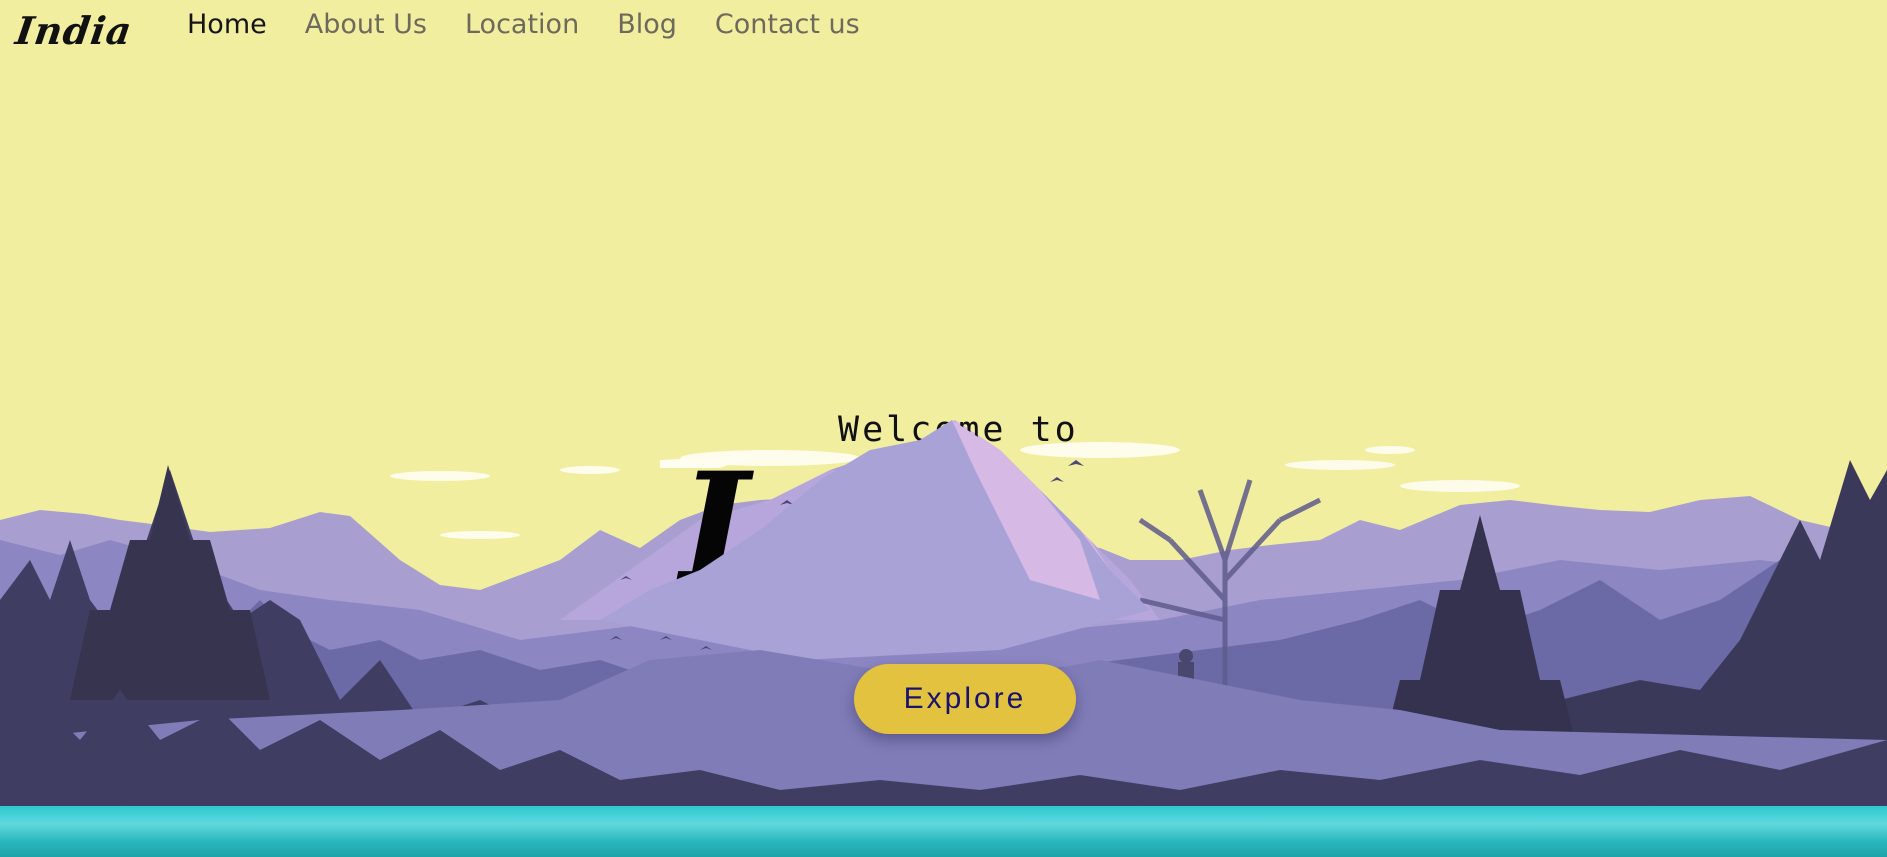  I want to click on nav-links: Home About Us Location Blog Contact us, so click(523, 25).